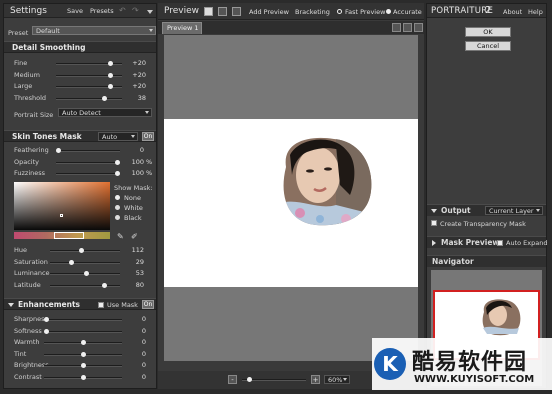  What do you see at coordinates (527, 243) in the screenshot?
I see `auto-expand-label: Auto Expand` at bounding box center [527, 243].